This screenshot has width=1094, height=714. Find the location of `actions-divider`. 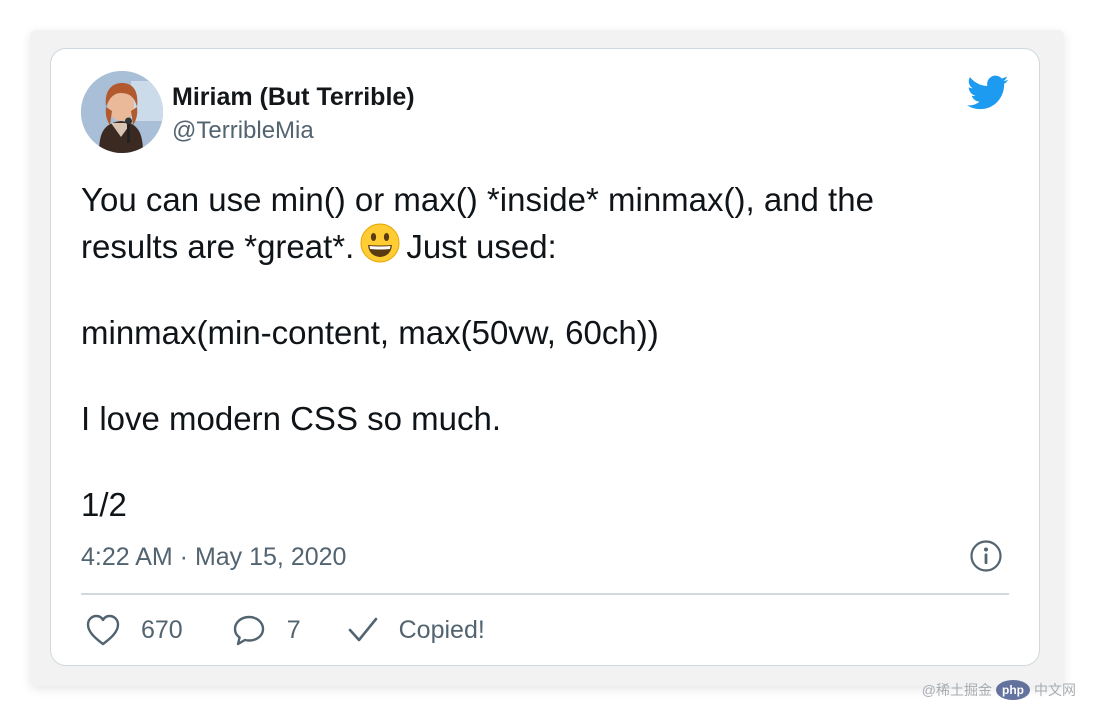

actions-divider is located at coordinates (545, 594).